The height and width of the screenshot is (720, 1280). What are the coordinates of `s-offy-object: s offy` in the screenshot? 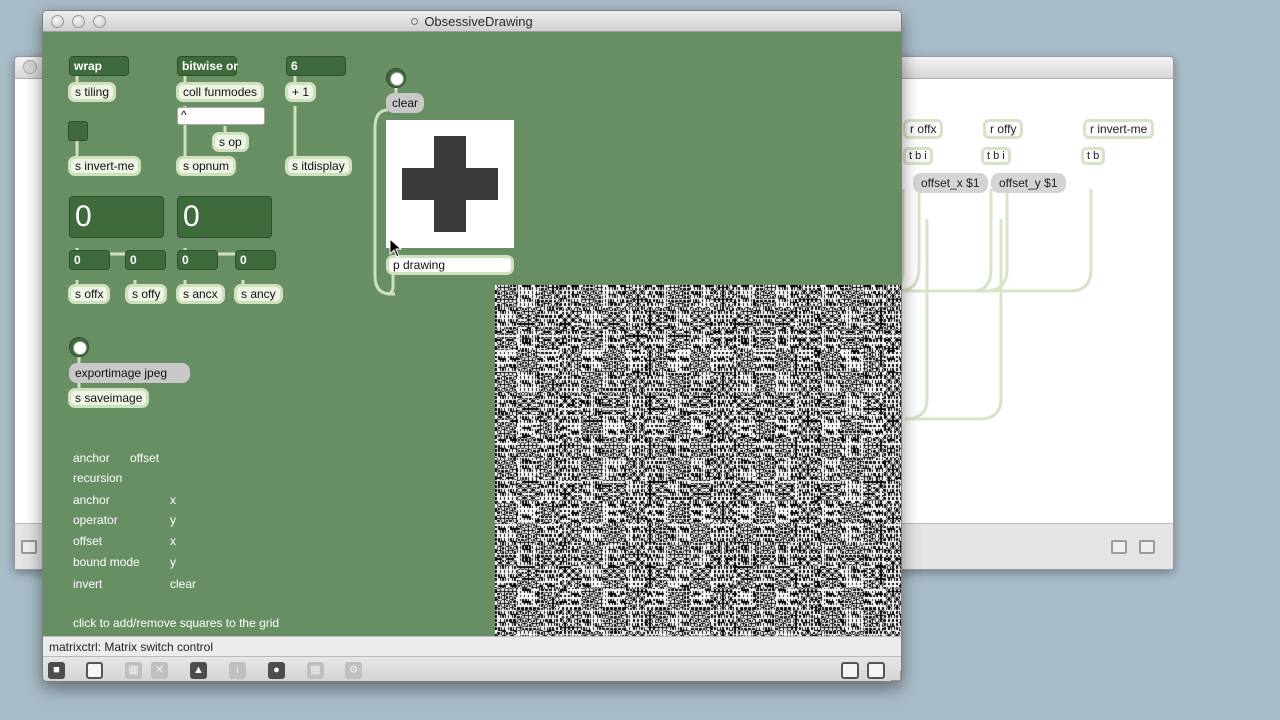 It's located at (146, 294).